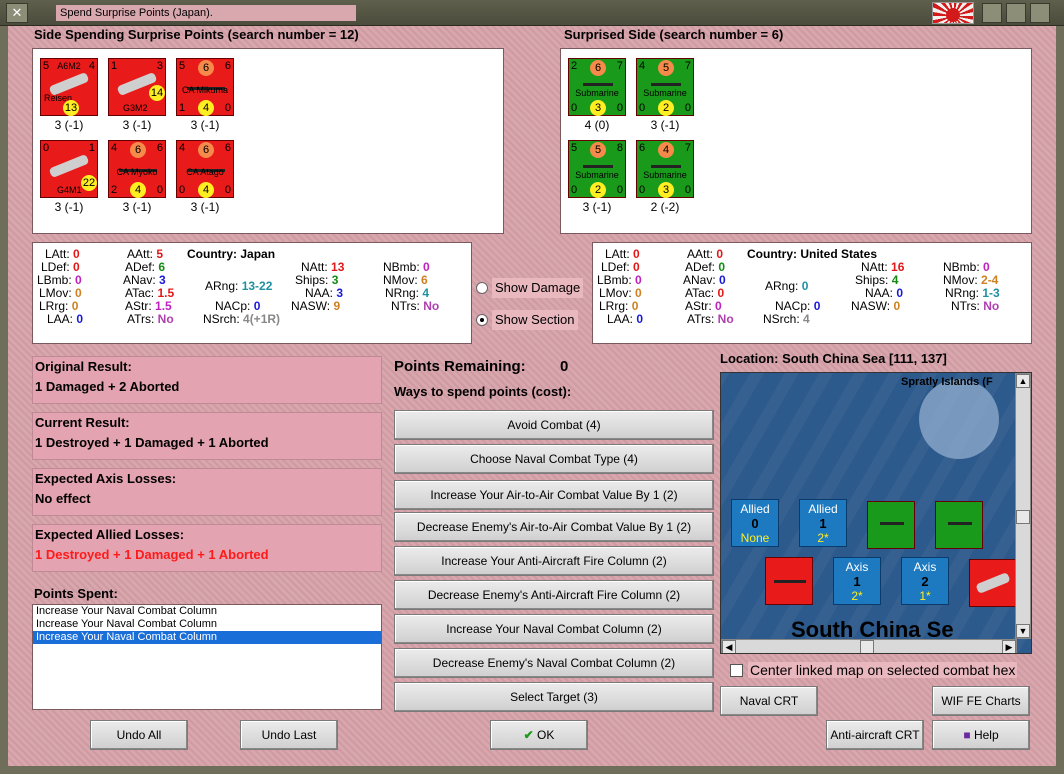  What do you see at coordinates (554, 663) in the screenshot?
I see `decrease-enemy-naval-column-button: Decrease Enemy's Naval Combat Column (2)` at bounding box center [554, 663].